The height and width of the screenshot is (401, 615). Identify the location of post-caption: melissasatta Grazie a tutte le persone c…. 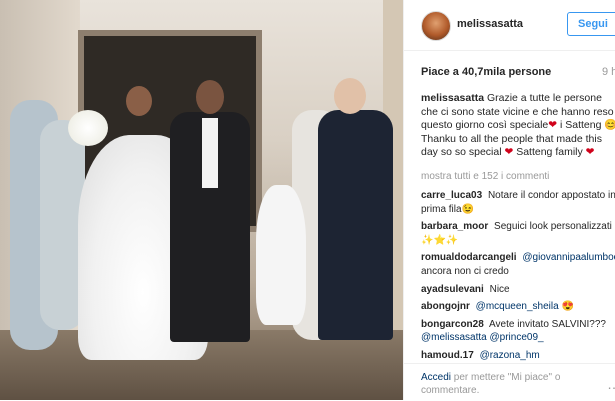
(518, 126).